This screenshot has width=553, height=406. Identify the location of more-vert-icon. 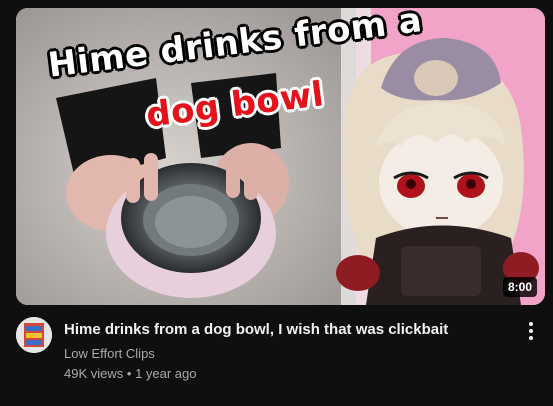
(531, 331).